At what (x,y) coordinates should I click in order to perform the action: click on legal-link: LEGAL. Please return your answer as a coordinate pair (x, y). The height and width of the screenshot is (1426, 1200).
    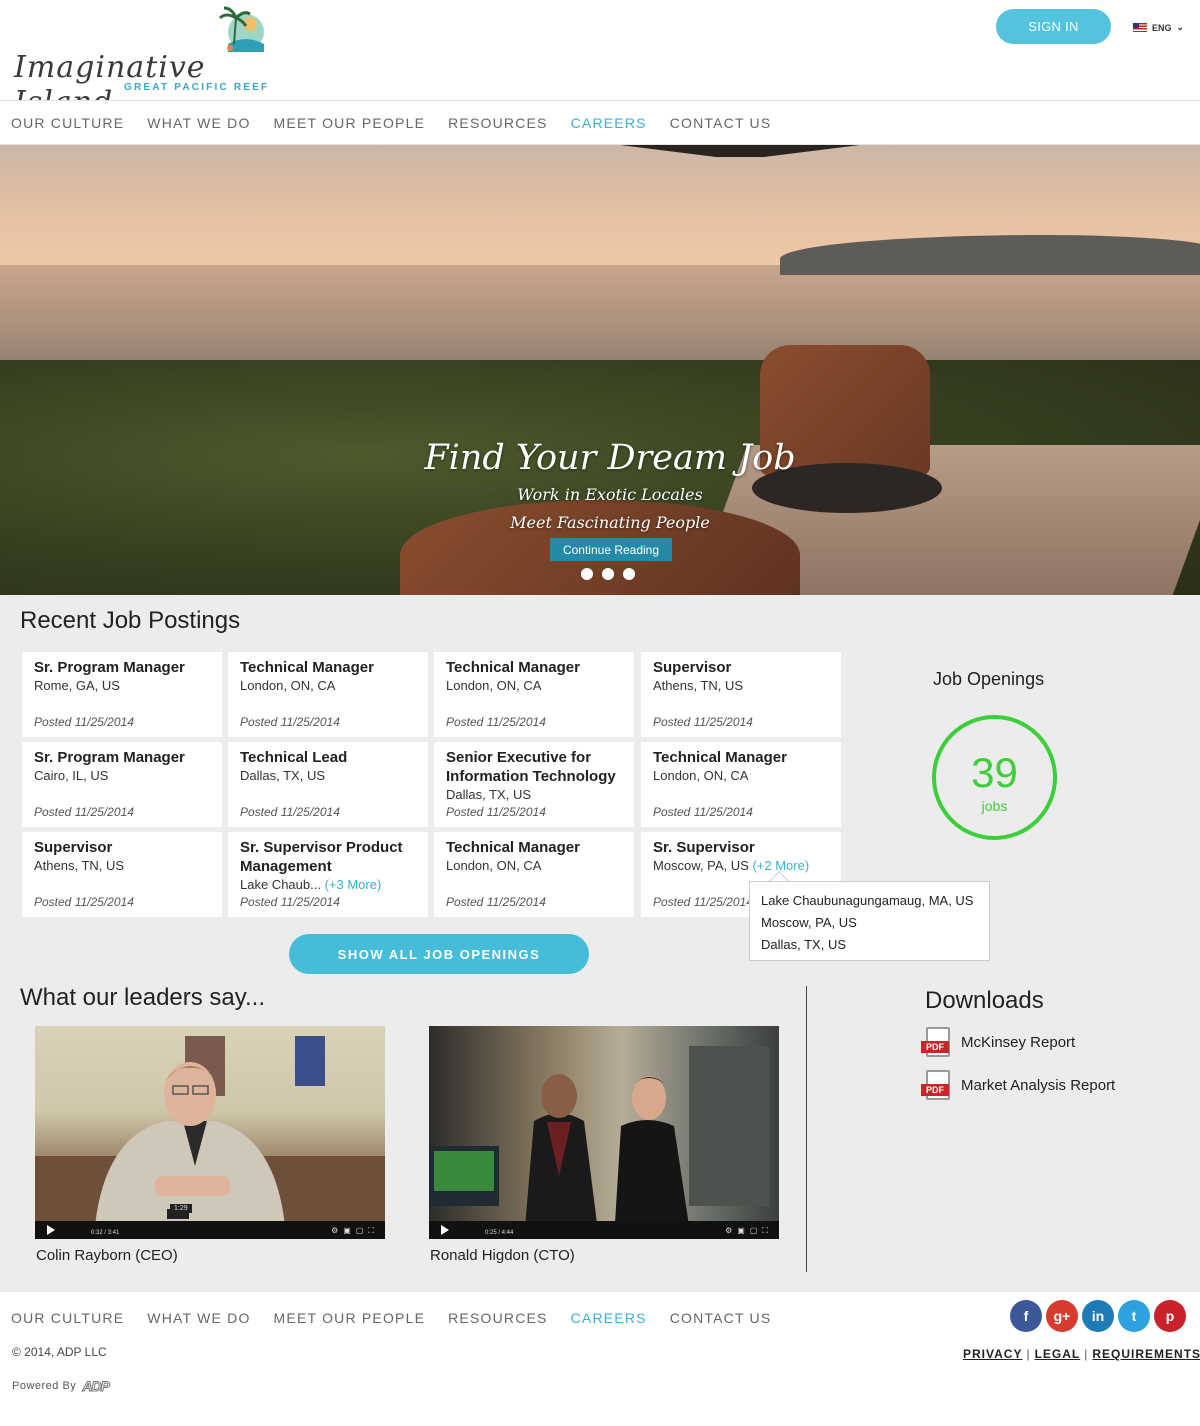
    Looking at the image, I should click on (1058, 1354).